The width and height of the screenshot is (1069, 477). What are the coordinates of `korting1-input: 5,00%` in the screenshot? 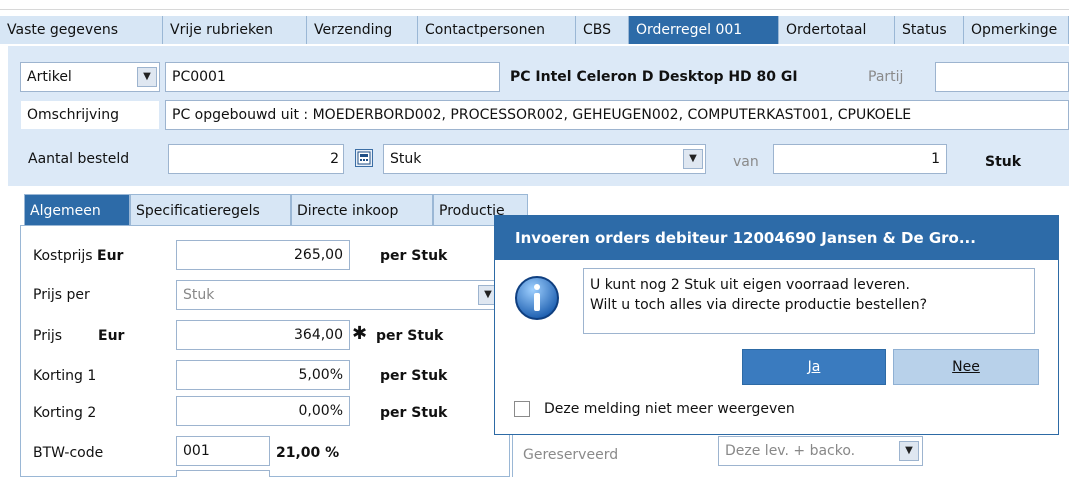 It's located at (263, 375).